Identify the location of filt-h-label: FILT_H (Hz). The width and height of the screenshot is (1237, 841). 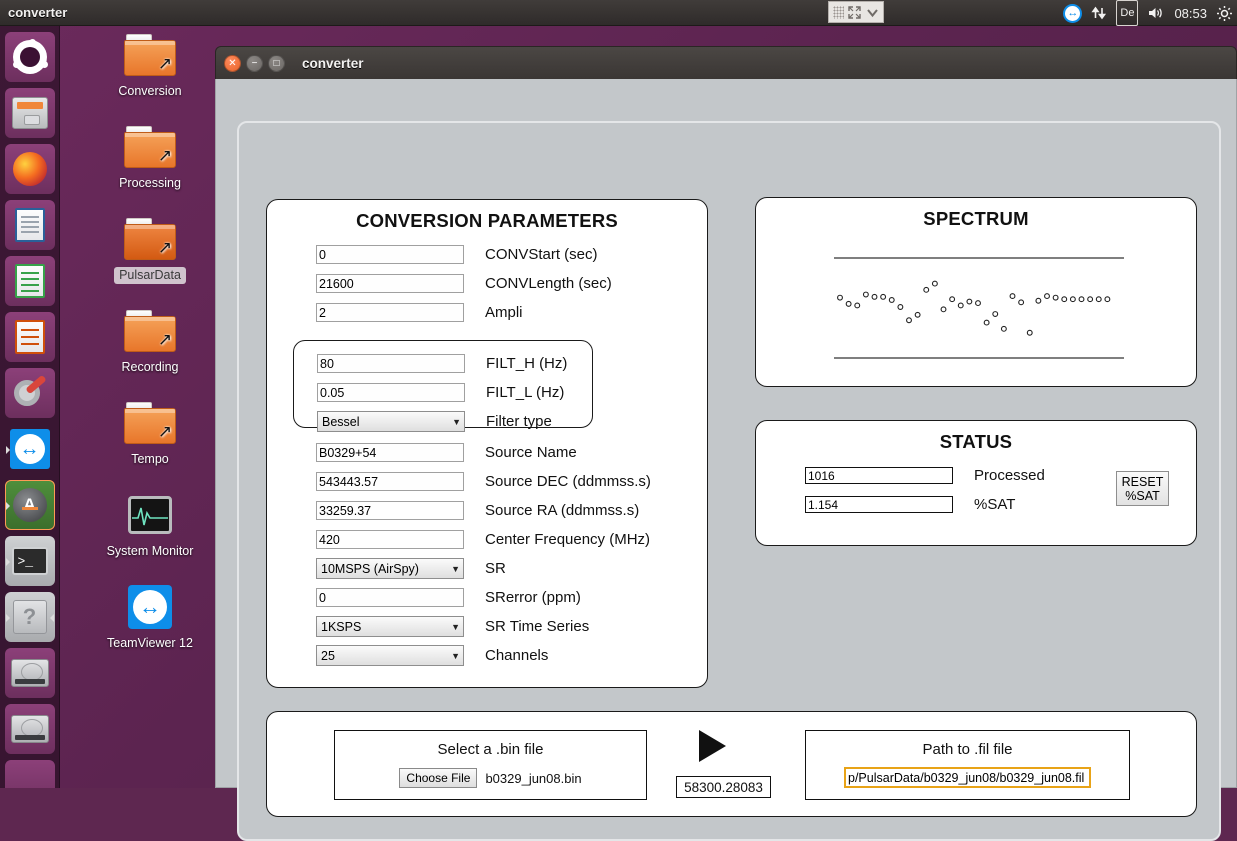
(527, 363).